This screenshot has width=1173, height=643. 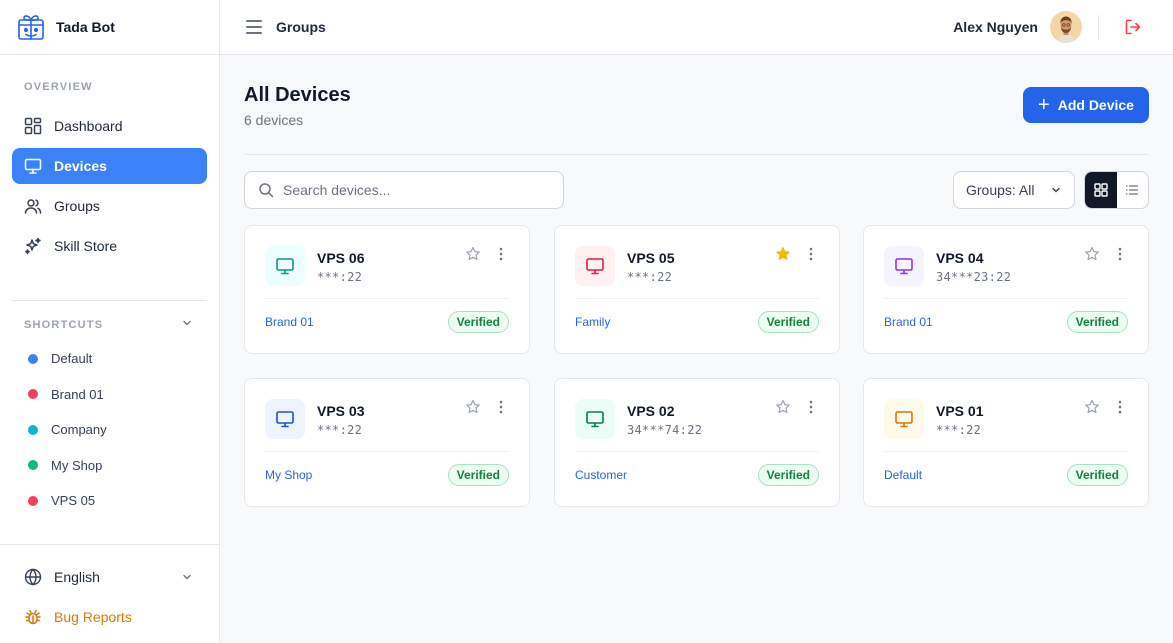 What do you see at coordinates (1006, 442) in the screenshot?
I see `device-card-vps-01: VPS 01 ***:22 Default Verified` at bounding box center [1006, 442].